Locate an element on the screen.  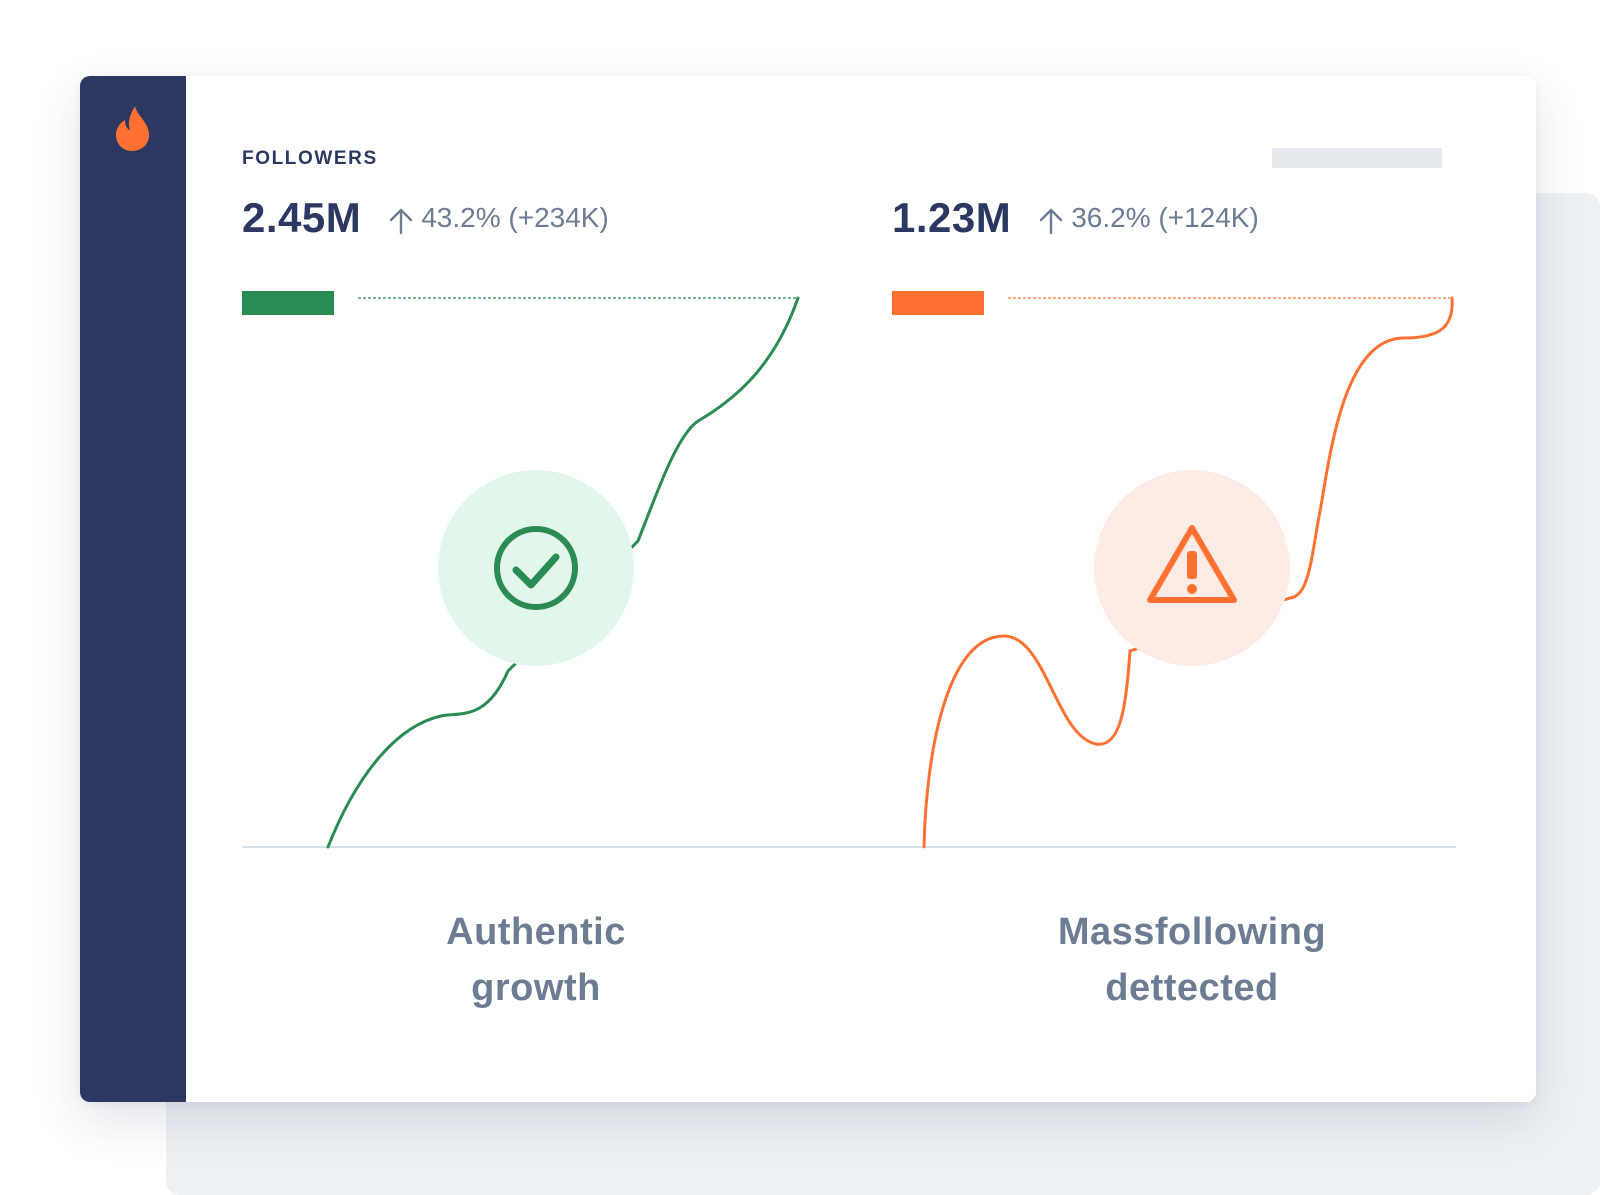
authentic-caption: Authentic growth is located at coordinates (536, 960).